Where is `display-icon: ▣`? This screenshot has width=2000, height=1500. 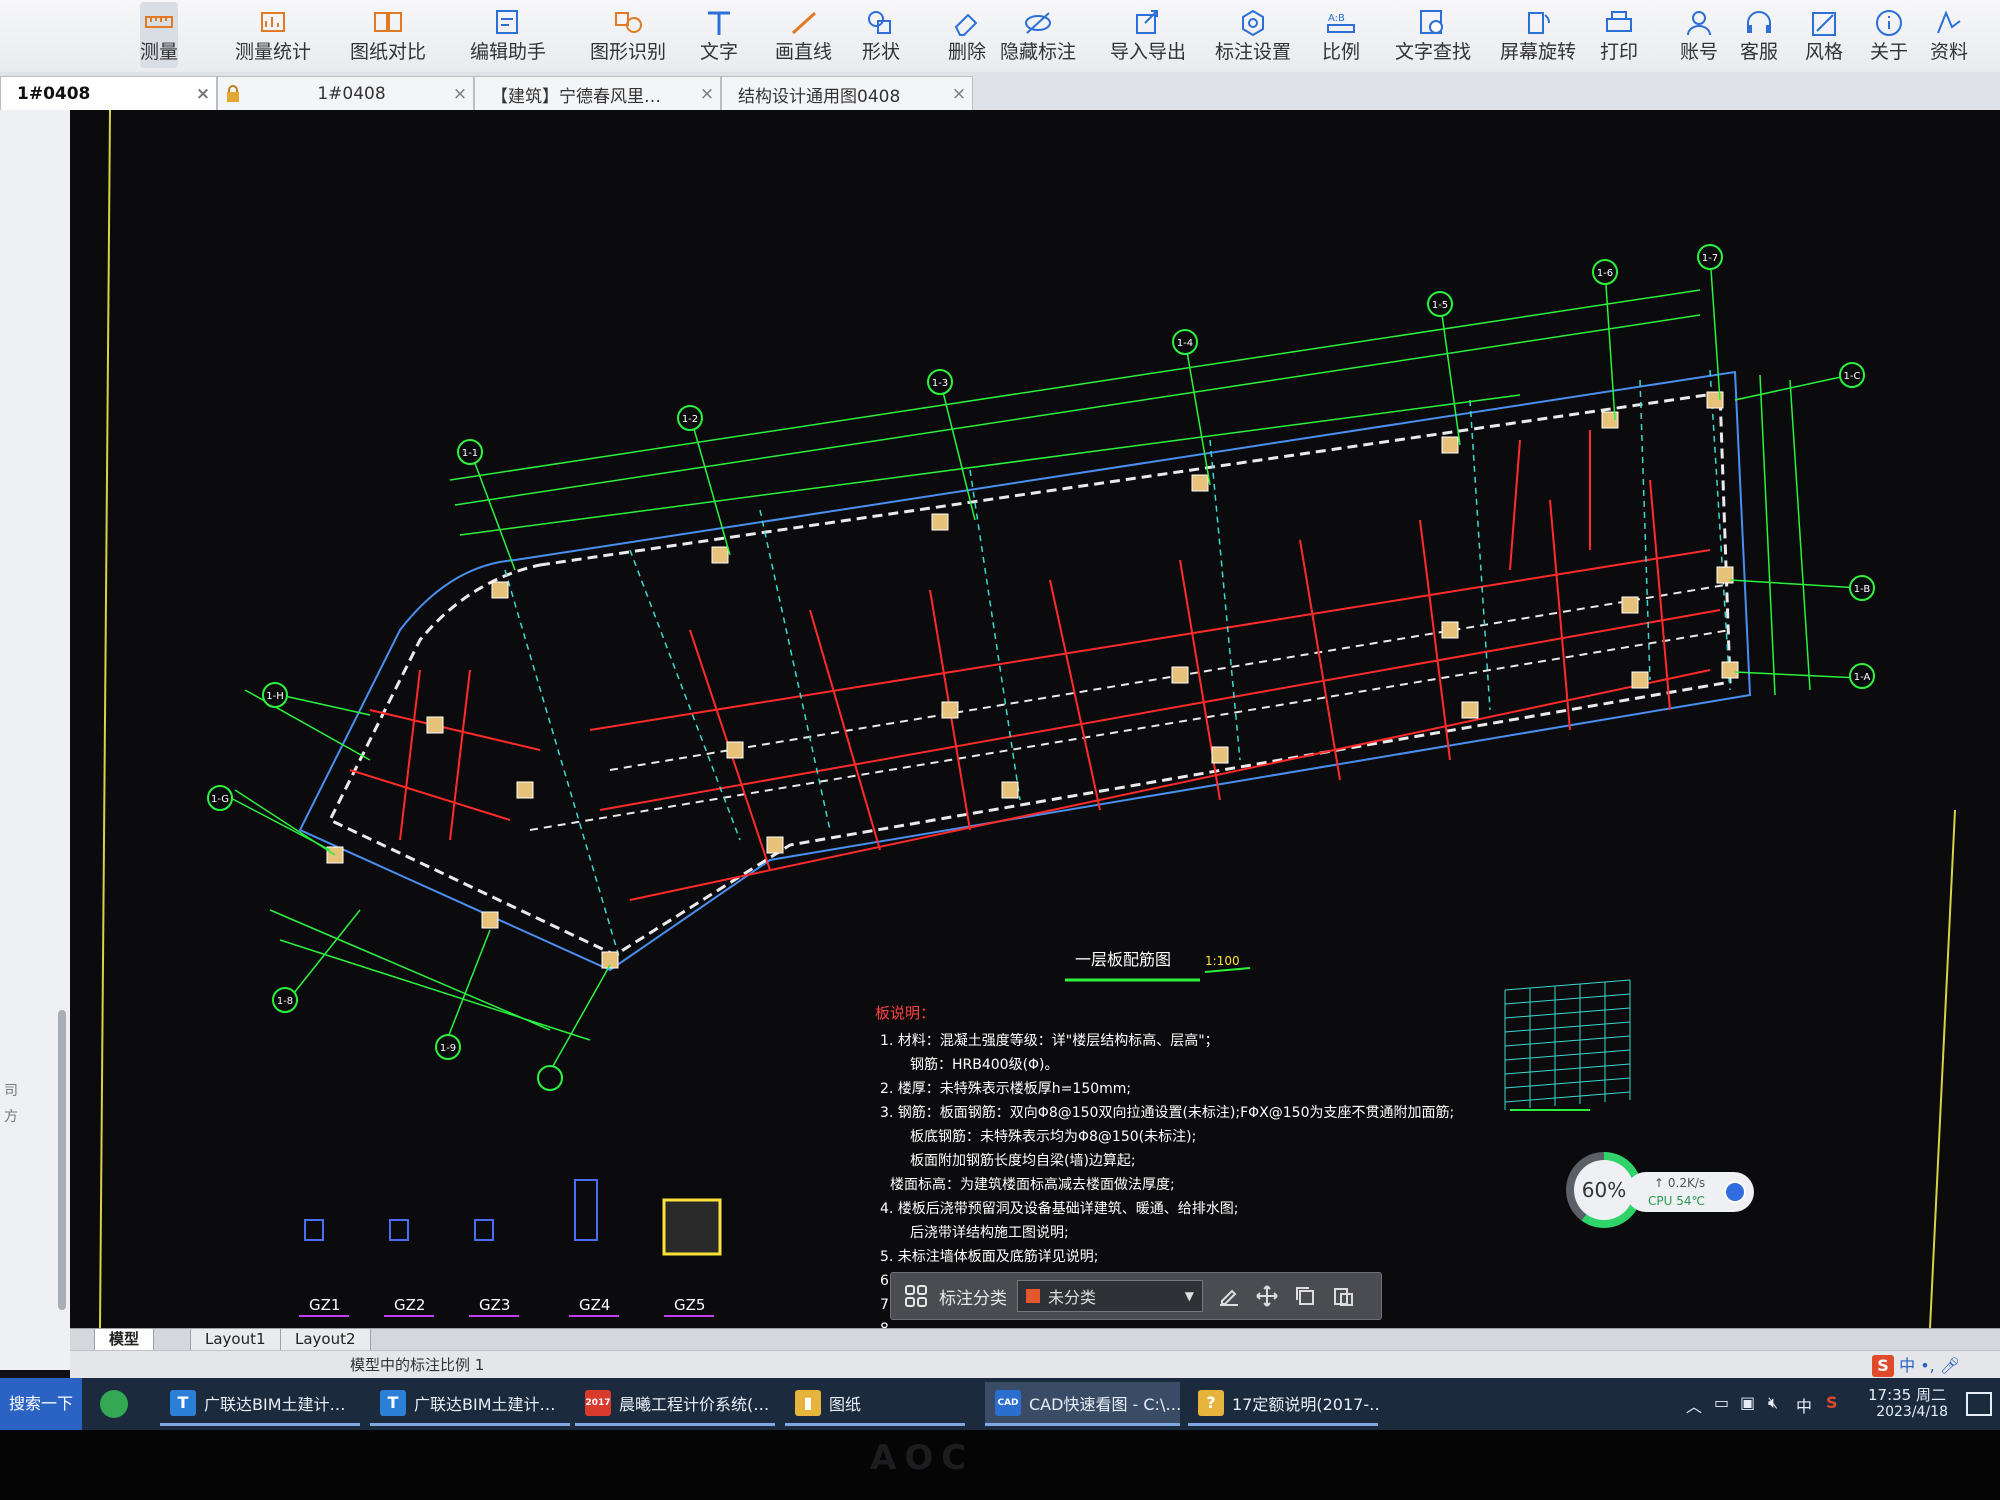 display-icon: ▣ is located at coordinates (1747, 1402).